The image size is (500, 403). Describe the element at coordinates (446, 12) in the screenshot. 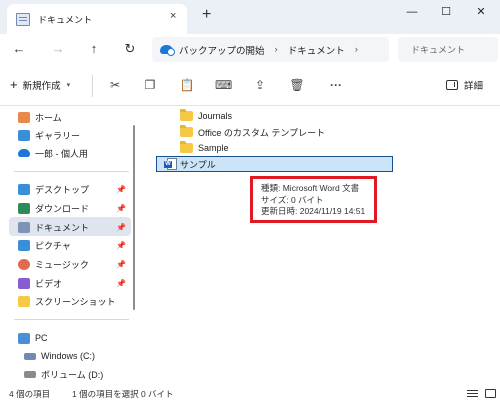

I see `maximize-button: ☐` at that location.